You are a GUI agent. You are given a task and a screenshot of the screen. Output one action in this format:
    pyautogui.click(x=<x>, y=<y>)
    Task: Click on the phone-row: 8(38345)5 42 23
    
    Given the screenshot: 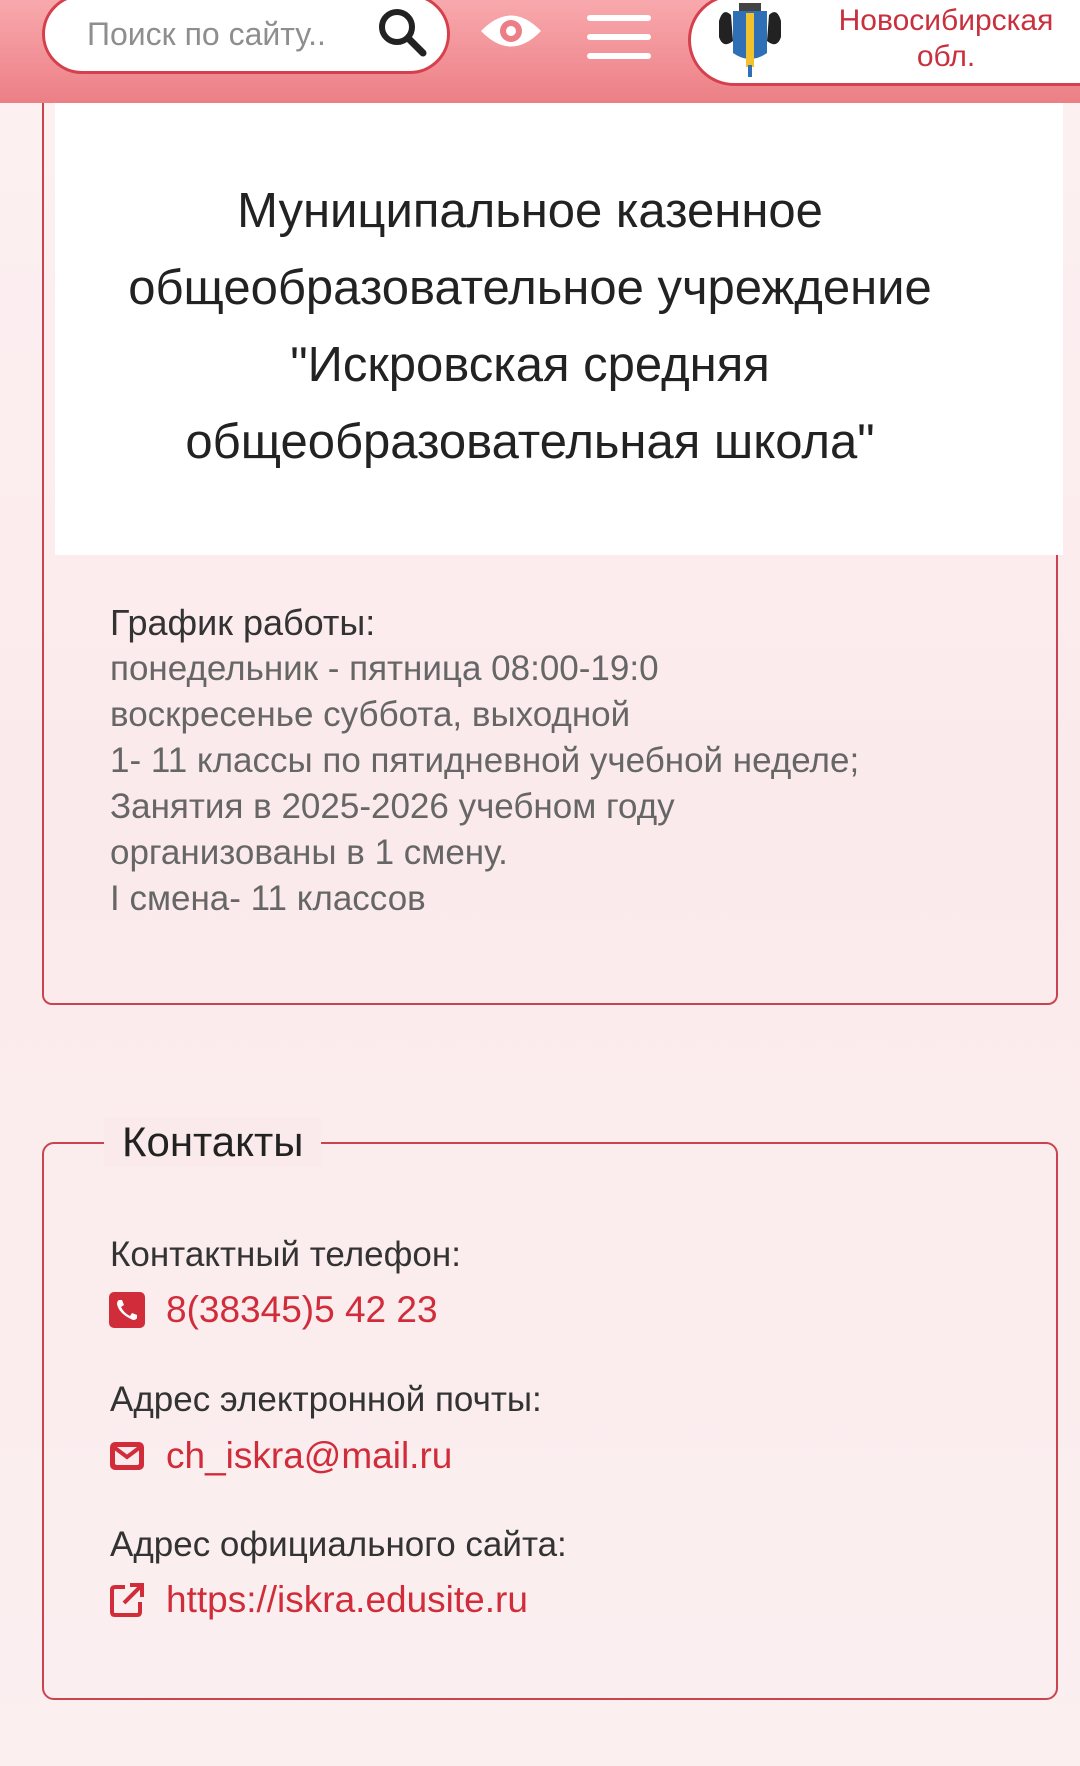 What is the action you would take?
    pyautogui.click(x=273, y=1310)
    